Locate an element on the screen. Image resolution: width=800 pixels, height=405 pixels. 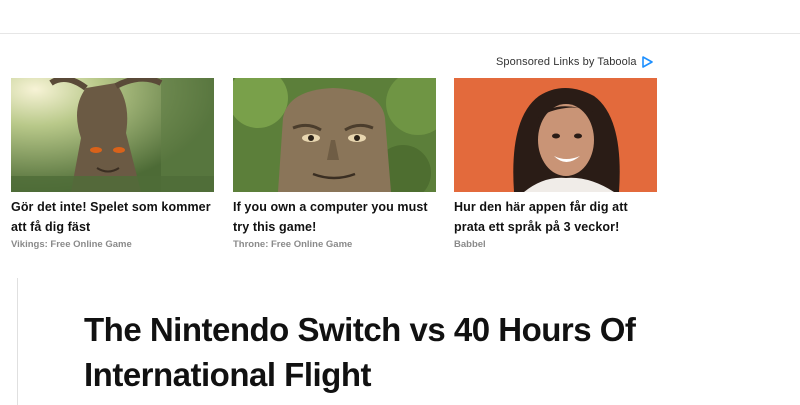
sponsored-links-label: Sponsored Links by Taboola is located at coordinates (566, 62).